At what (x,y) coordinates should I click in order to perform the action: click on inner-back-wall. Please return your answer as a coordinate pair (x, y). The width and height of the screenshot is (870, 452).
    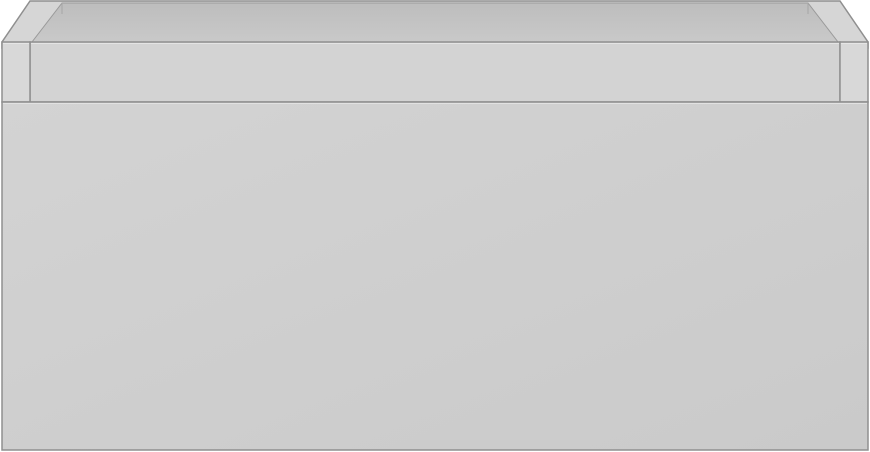
    Looking at the image, I should click on (435, 22).